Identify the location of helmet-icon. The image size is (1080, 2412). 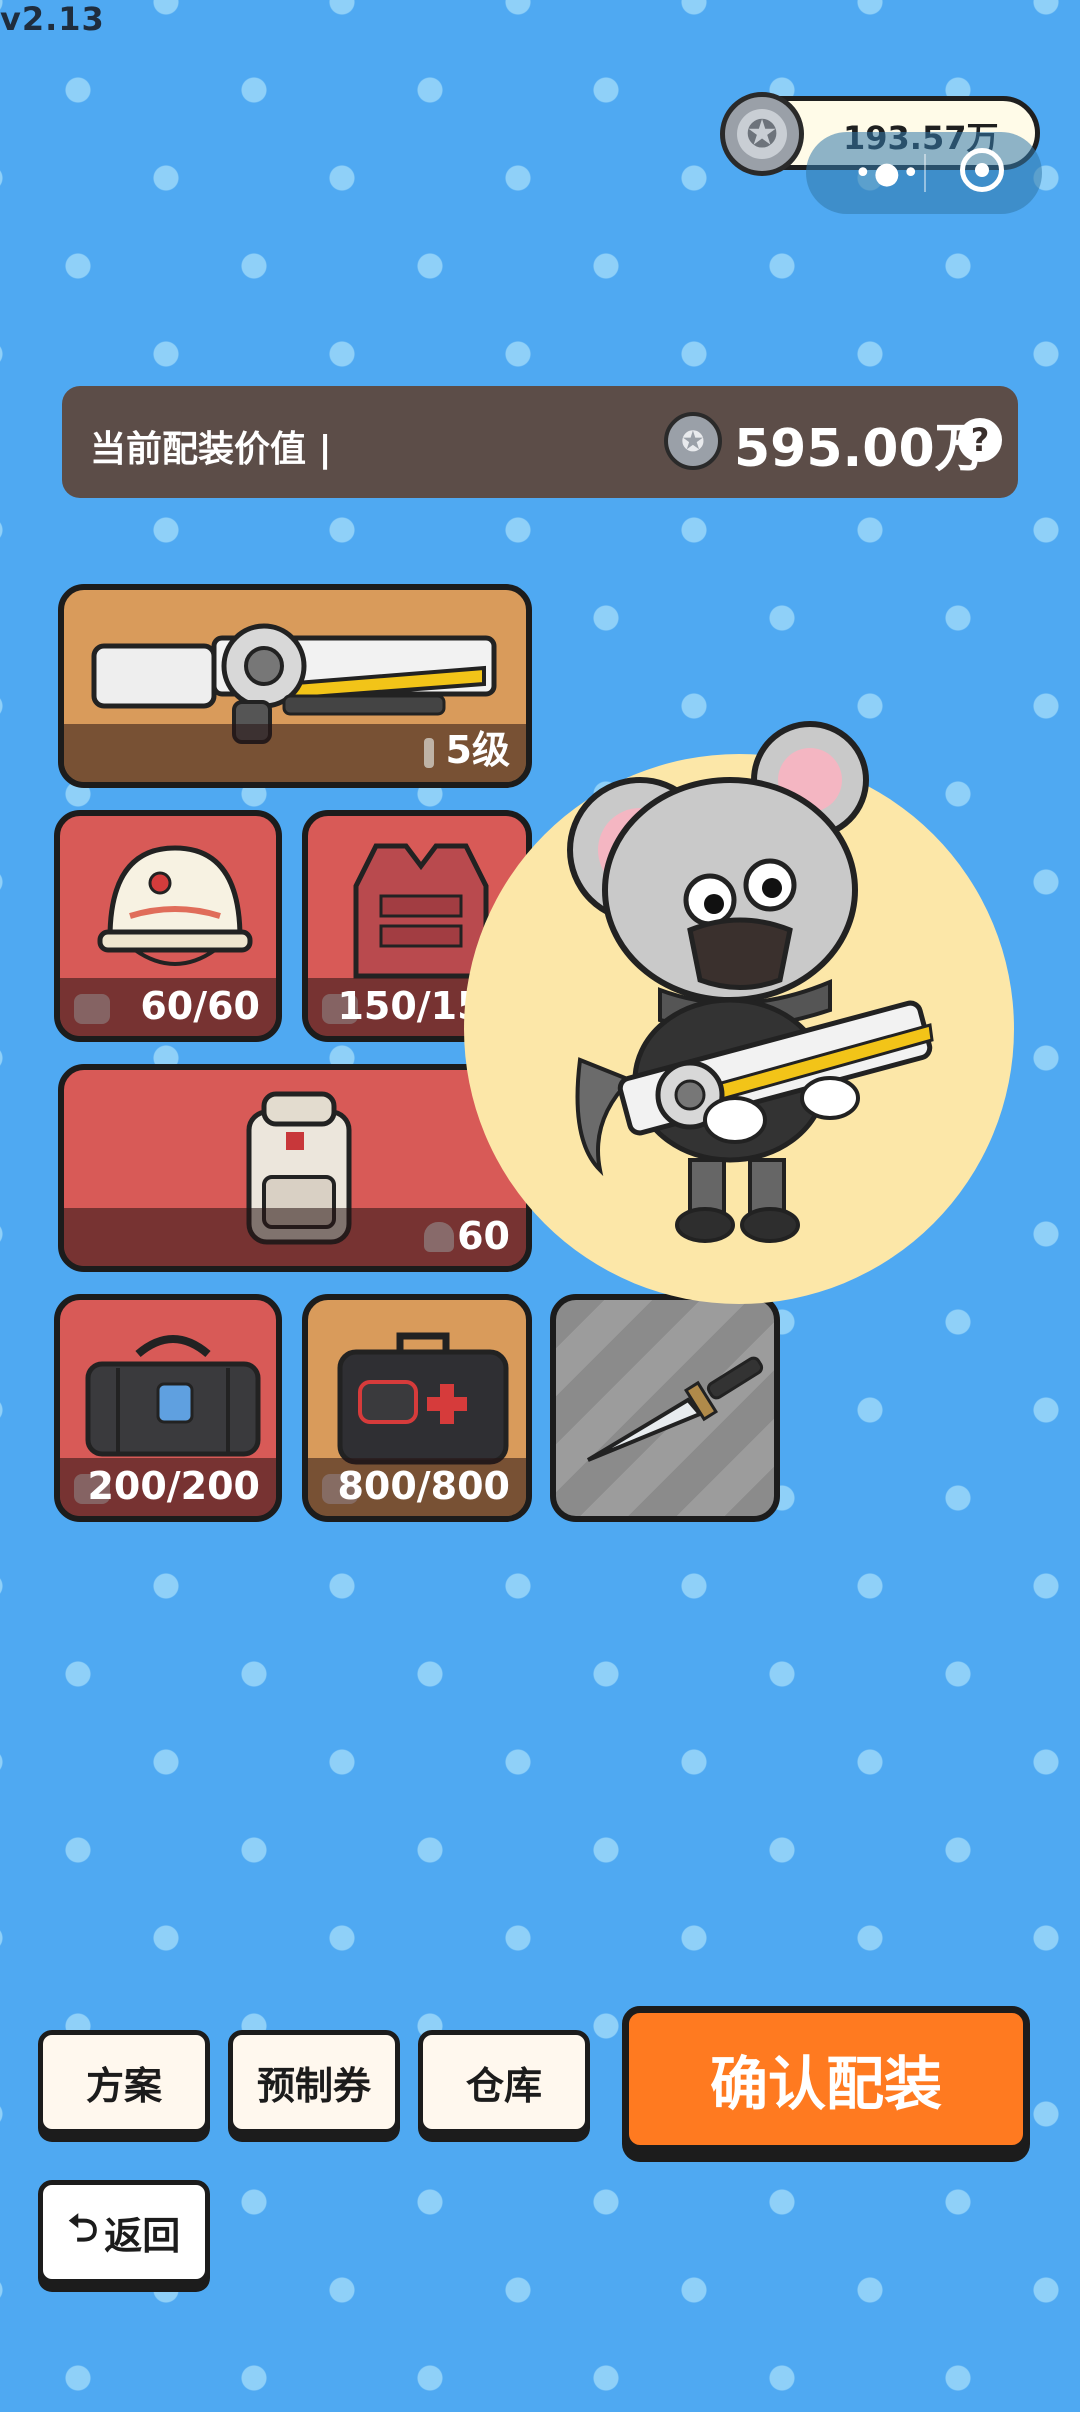
(175, 905).